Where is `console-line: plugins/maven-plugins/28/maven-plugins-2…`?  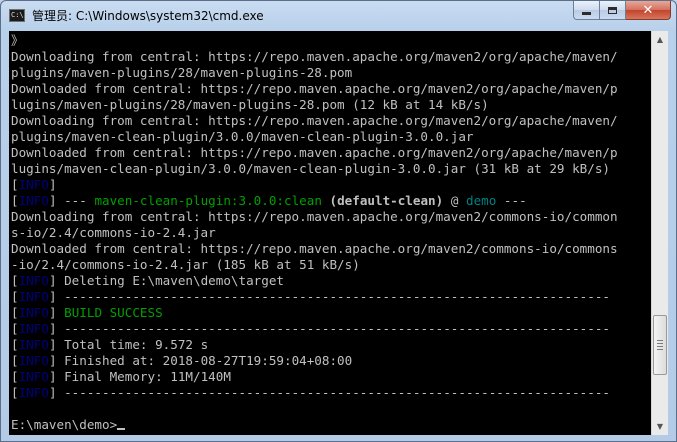
console-line: plugins/maven-plugins/28/maven-plugins-2… is located at coordinates (181, 73).